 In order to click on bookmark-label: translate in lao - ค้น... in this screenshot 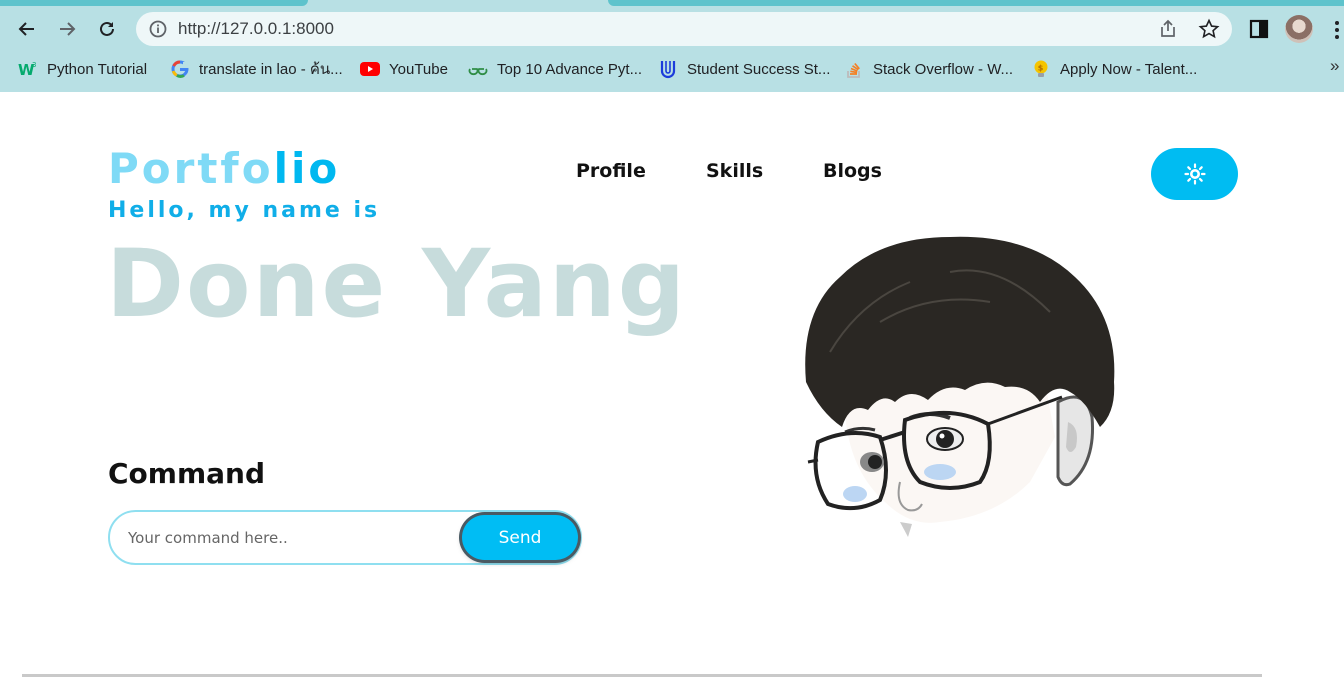, I will do `click(271, 69)`.